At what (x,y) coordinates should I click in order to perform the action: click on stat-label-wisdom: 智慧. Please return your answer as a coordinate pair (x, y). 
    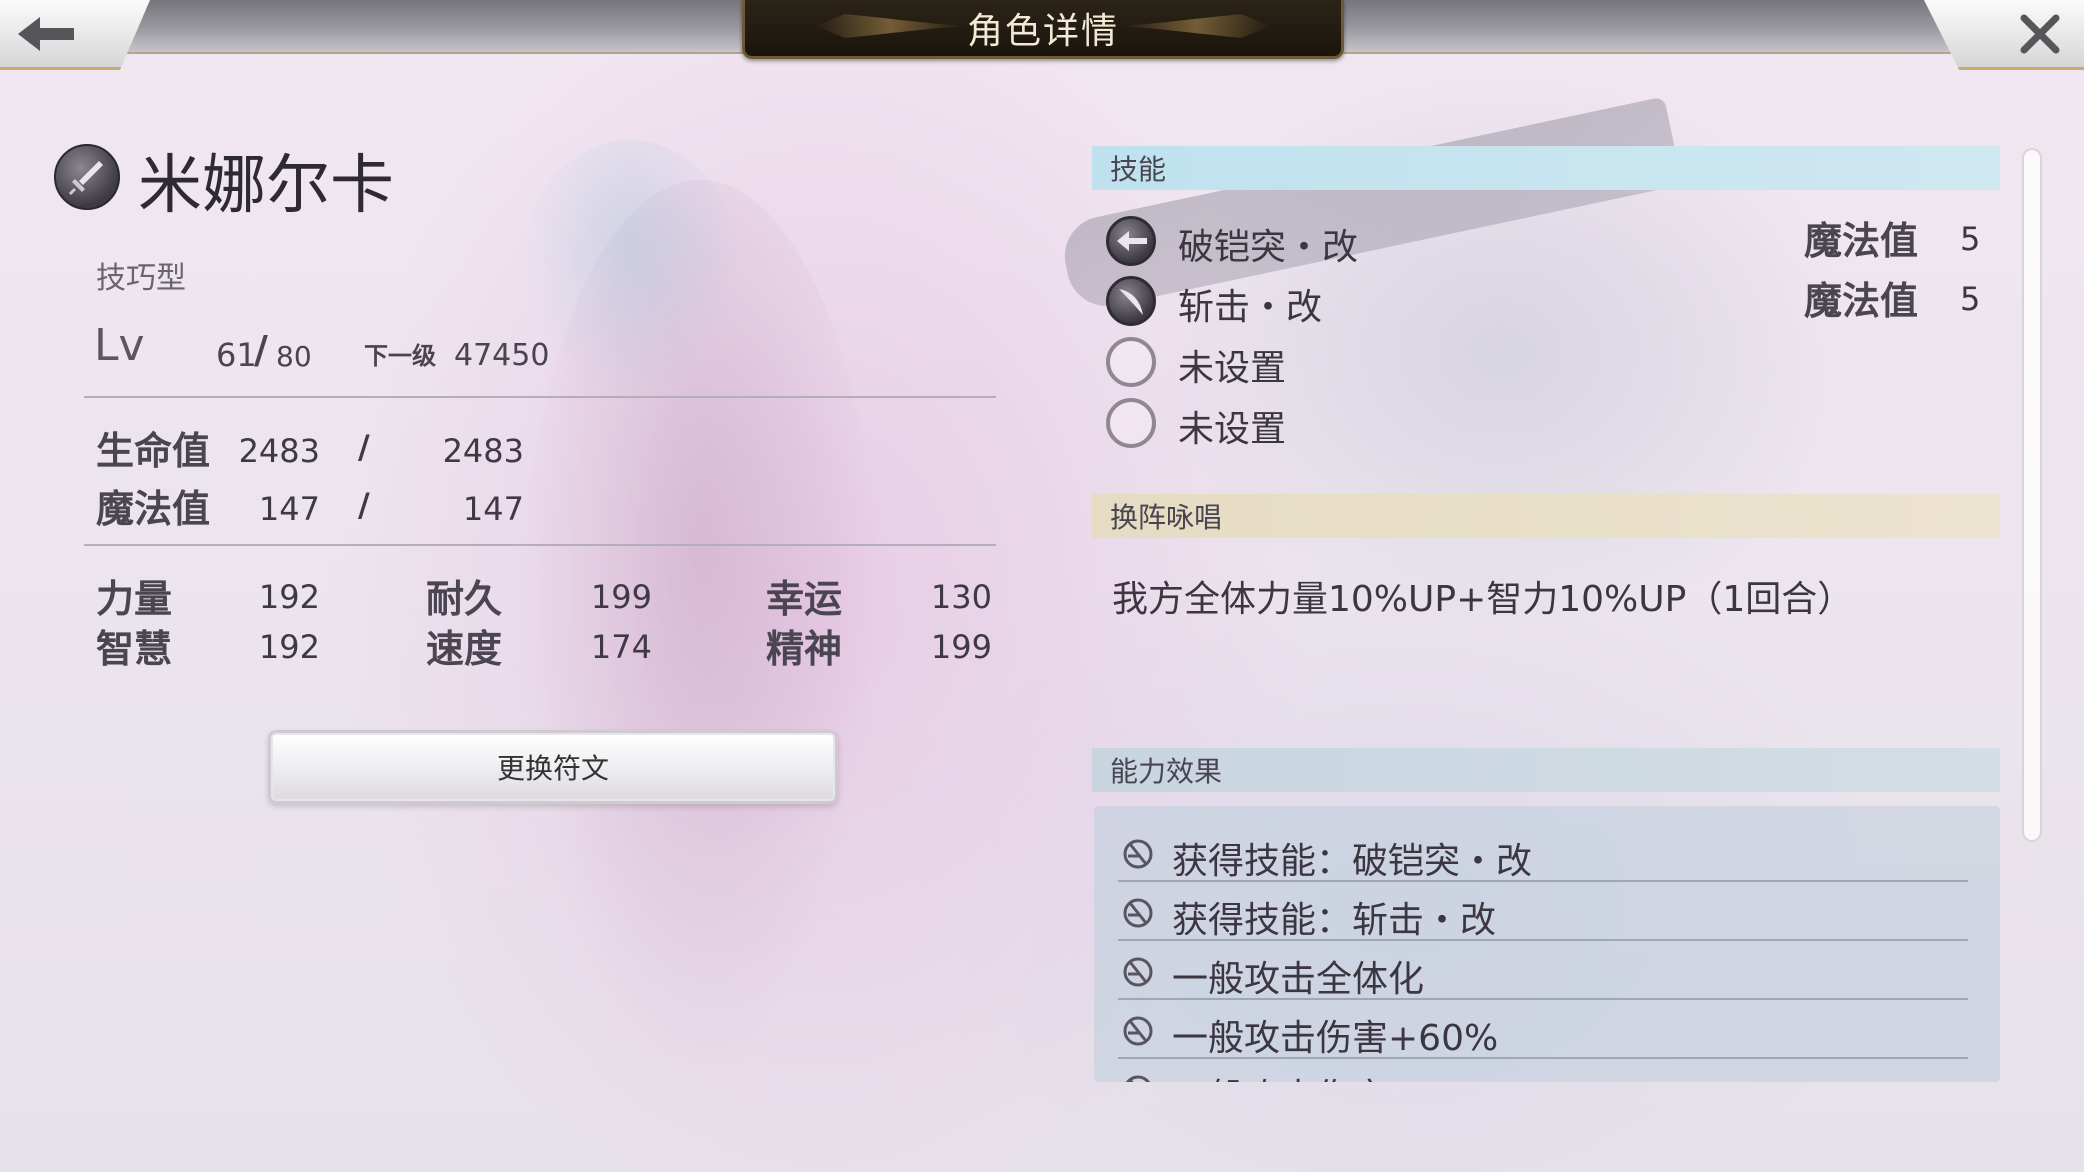
    Looking at the image, I should click on (134, 649).